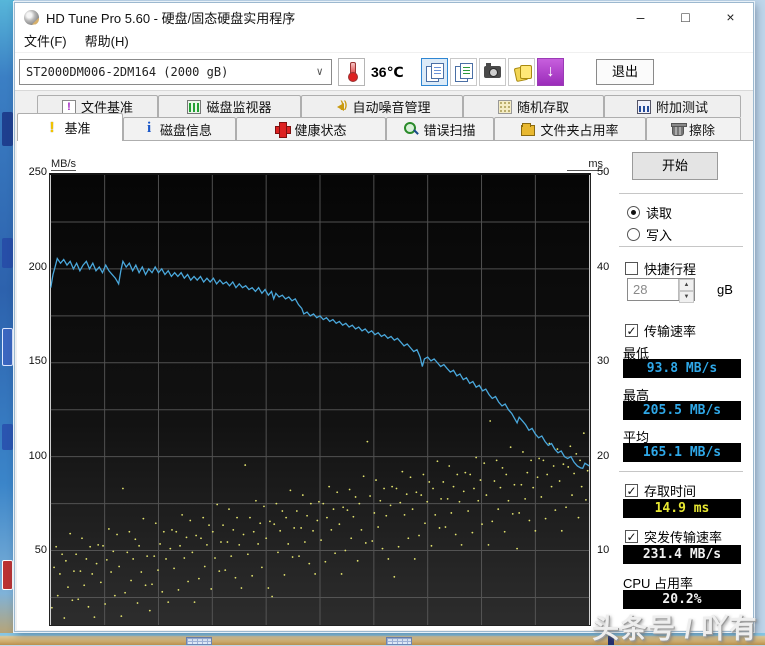 The height and width of the screenshot is (646, 765). What do you see at coordinates (340, 107) in the screenshot?
I see `aam-speaker-icon` at bounding box center [340, 107].